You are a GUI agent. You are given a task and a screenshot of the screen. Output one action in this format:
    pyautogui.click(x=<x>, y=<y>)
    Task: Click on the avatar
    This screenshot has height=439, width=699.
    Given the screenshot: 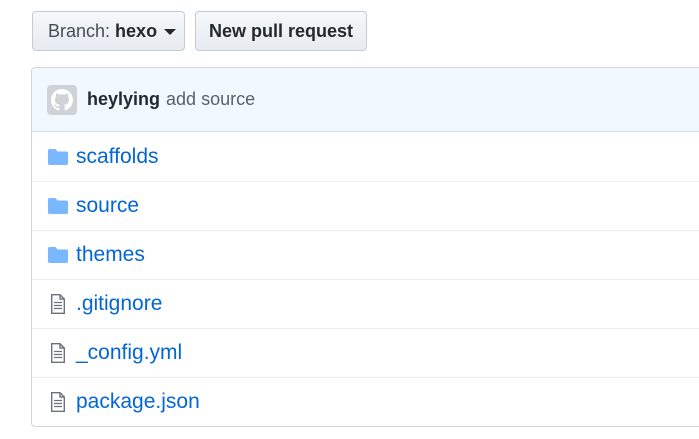 What is the action you would take?
    pyautogui.click(x=62, y=99)
    